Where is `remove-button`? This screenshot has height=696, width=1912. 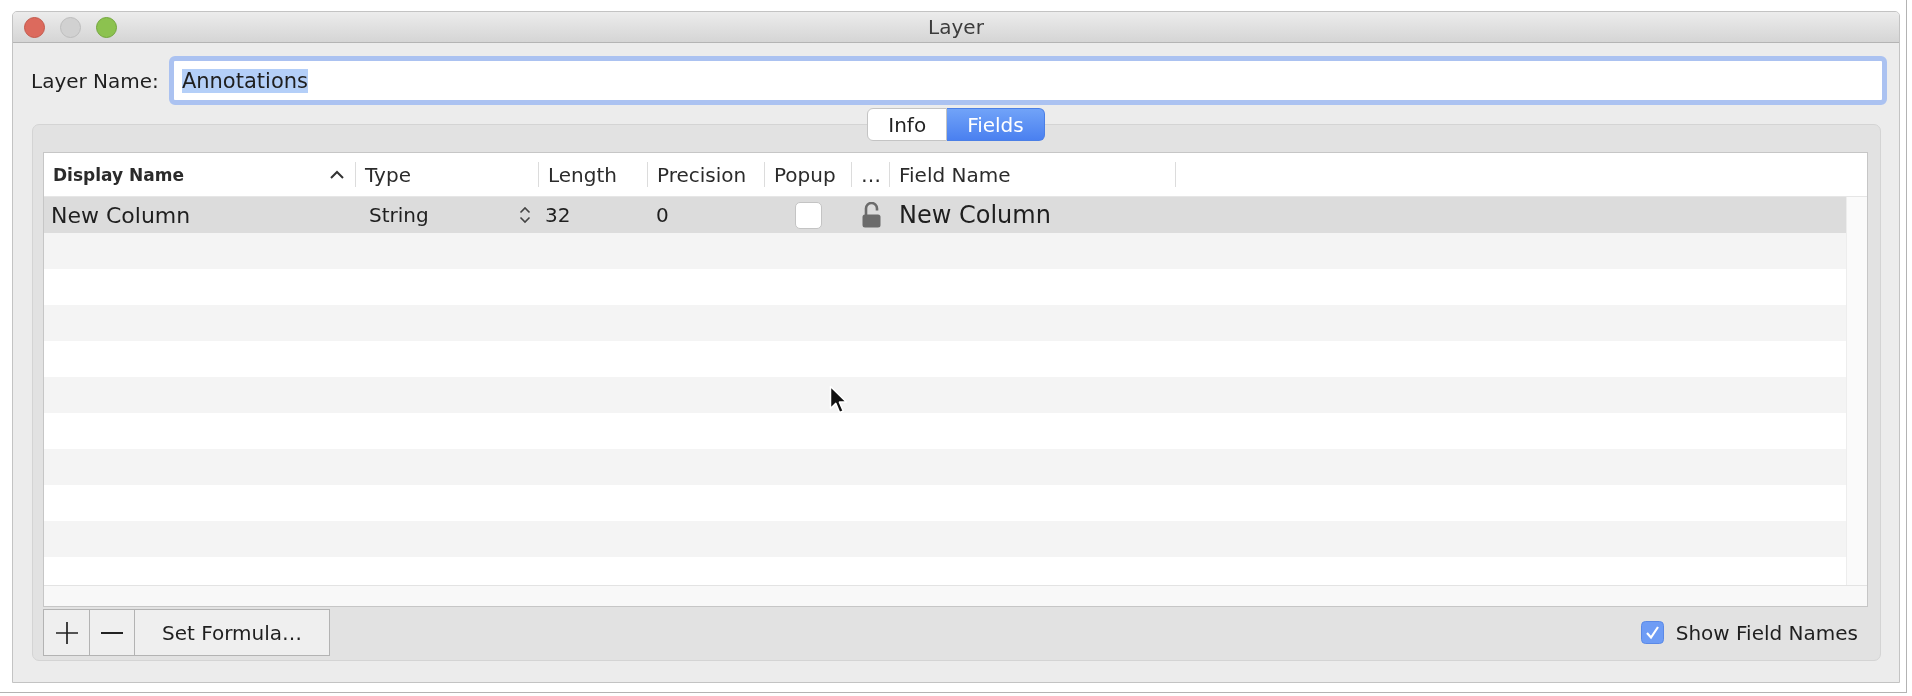
remove-button is located at coordinates (112, 632).